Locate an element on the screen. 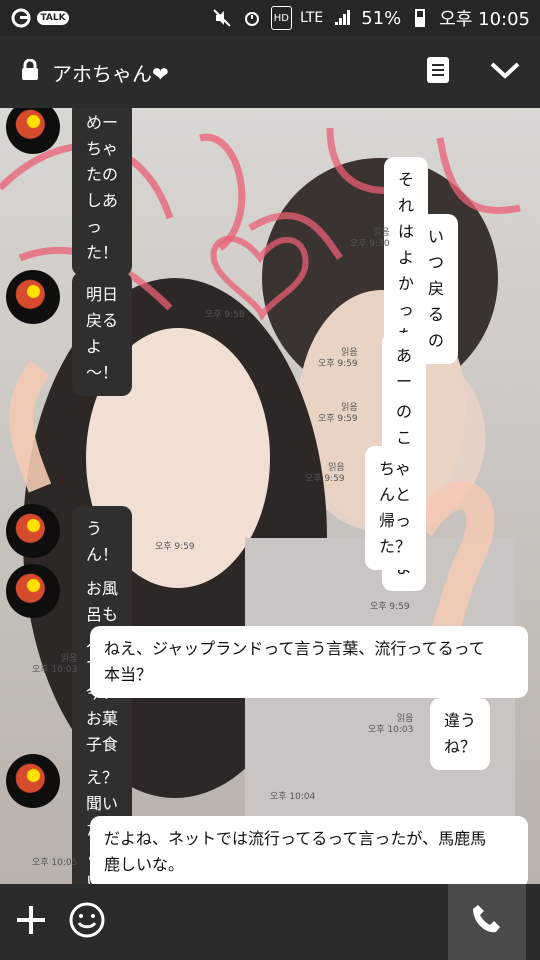 This screenshot has height=960, width=540. message-meta: 읽음 오후 9:30 is located at coordinates (370, 239).